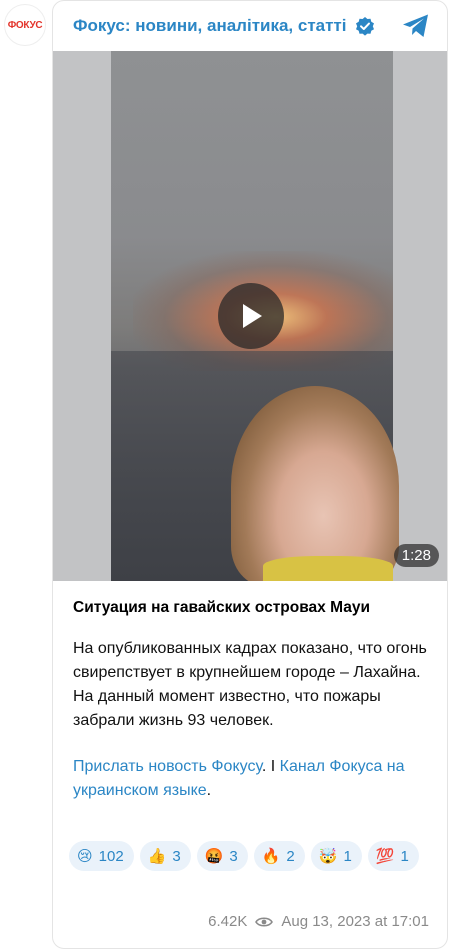 The image size is (450, 949). I want to click on post-title: Ситуация на гавайских островах Мауи, so click(221, 607).